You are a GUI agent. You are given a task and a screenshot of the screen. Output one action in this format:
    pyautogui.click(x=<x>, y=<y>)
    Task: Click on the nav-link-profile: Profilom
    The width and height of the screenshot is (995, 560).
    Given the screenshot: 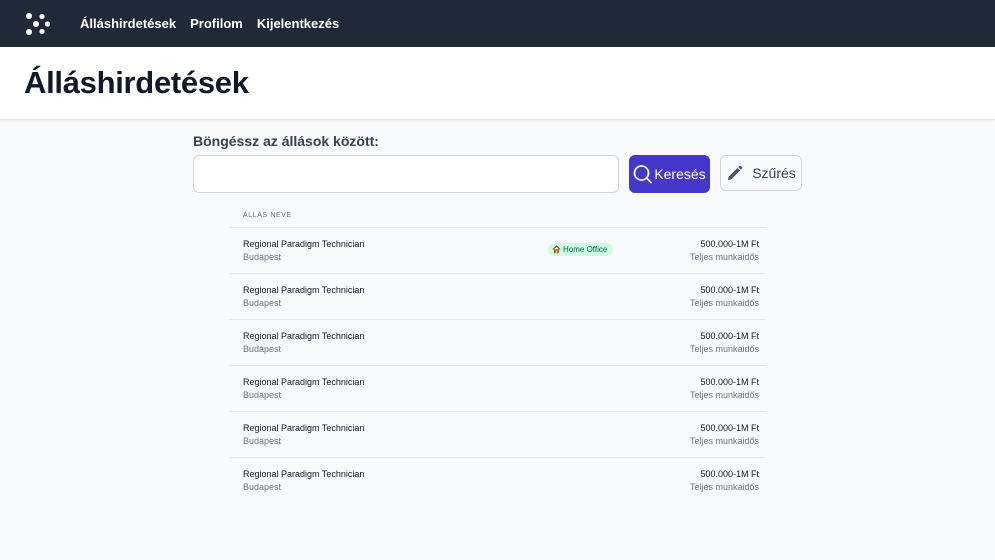 What is the action you would take?
    pyautogui.click(x=216, y=23)
    